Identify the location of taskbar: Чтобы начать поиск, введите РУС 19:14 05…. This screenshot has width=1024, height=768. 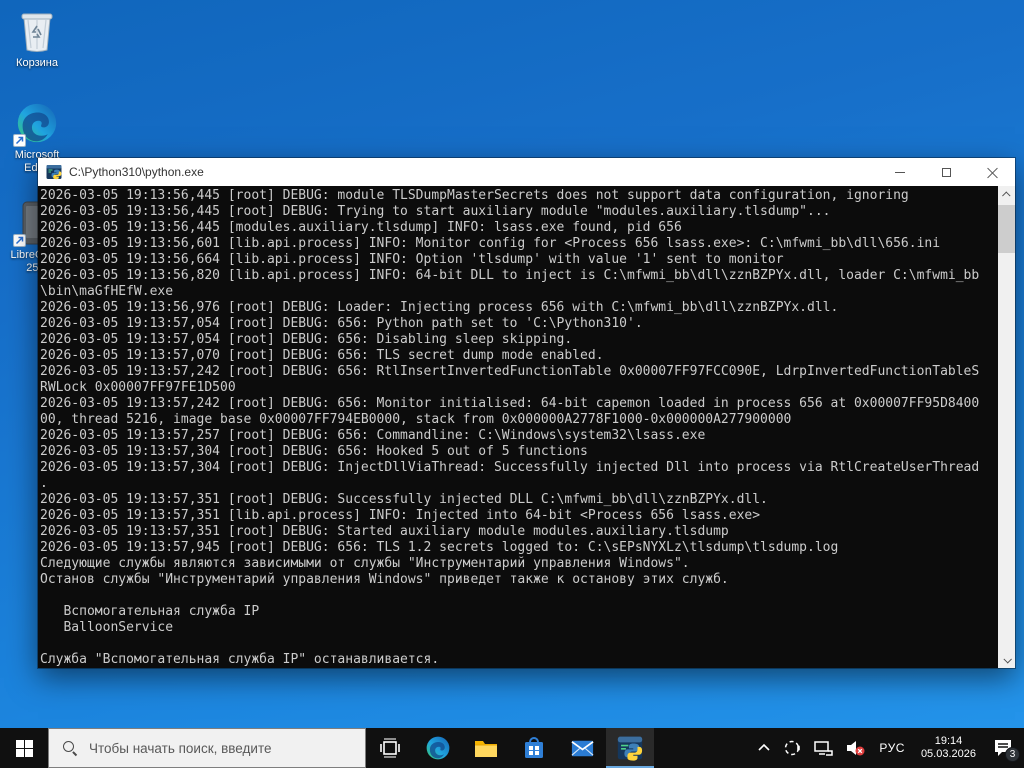
(512, 748).